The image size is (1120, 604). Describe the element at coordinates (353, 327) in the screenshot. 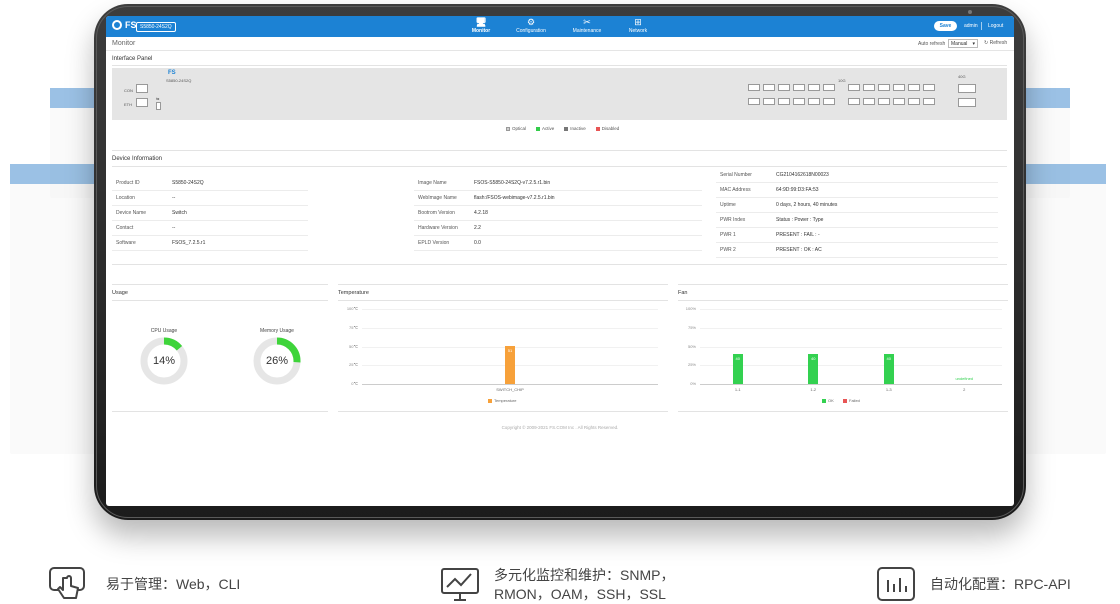

I see `y-tick-label: 75℃` at that location.